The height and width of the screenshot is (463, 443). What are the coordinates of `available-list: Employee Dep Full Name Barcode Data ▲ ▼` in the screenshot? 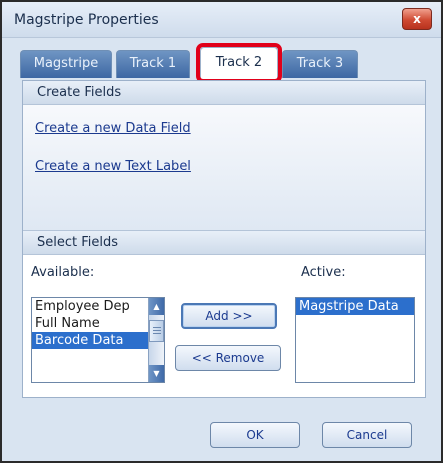 It's located at (98, 340).